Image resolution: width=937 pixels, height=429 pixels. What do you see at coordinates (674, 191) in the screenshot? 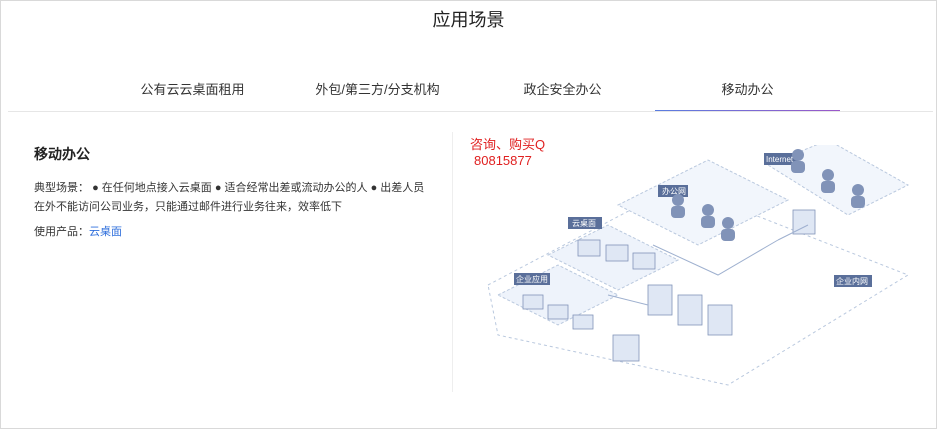
I see `diagram-label-office: 办公网` at bounding box center [674, 191].